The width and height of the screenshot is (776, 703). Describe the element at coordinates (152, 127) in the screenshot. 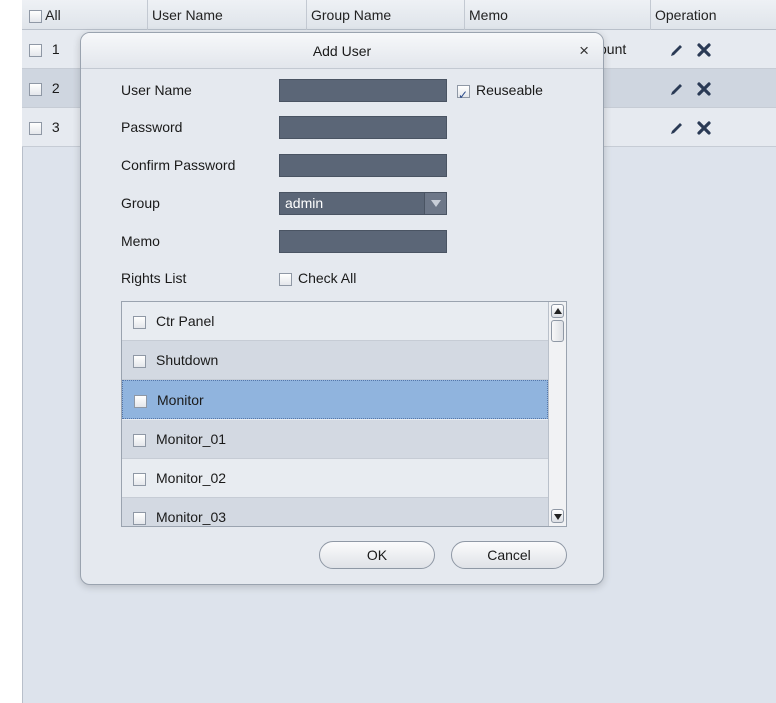

I see `password-label: Password` at that location.